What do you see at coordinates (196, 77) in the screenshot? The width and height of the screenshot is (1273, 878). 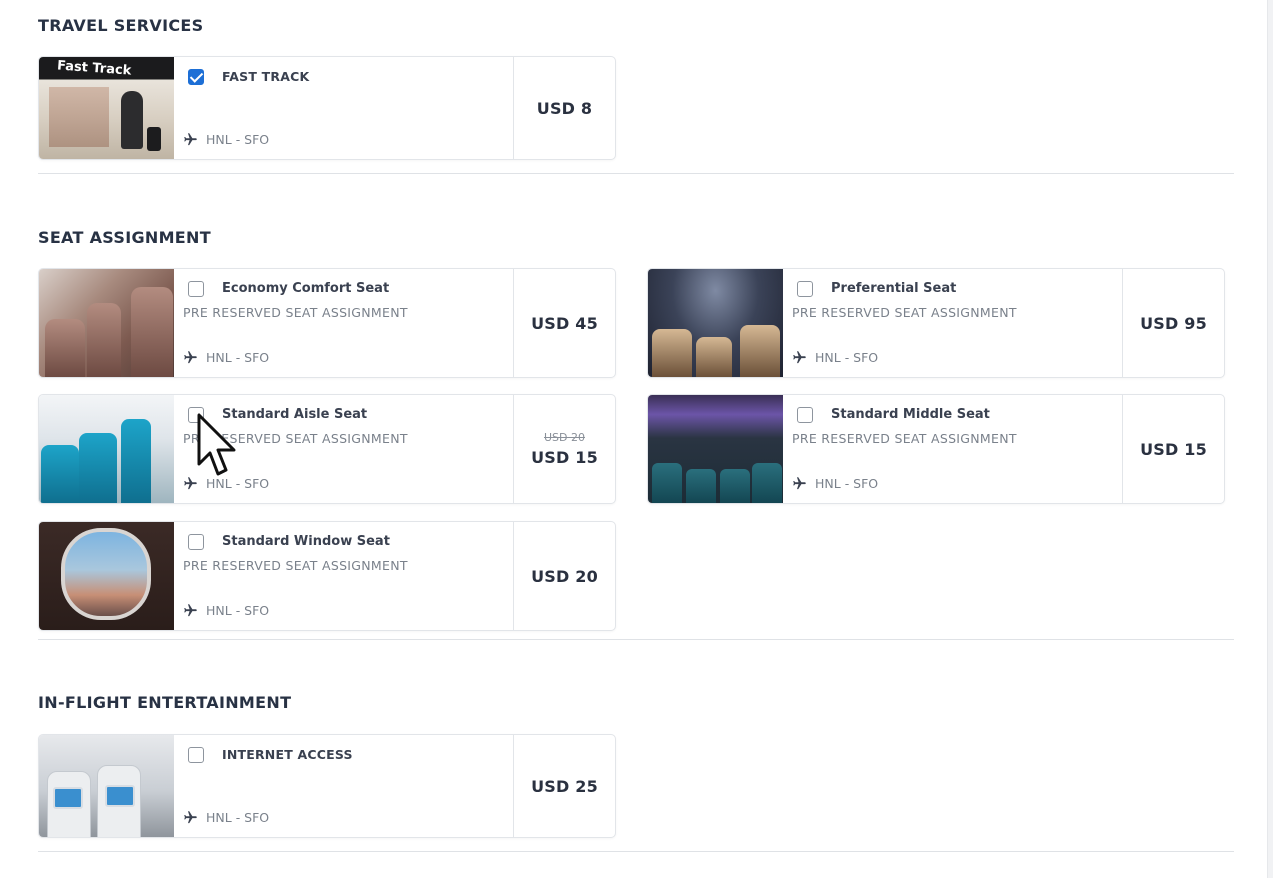 I see `fast-track-checkbox` at bounding box center [196, 77].